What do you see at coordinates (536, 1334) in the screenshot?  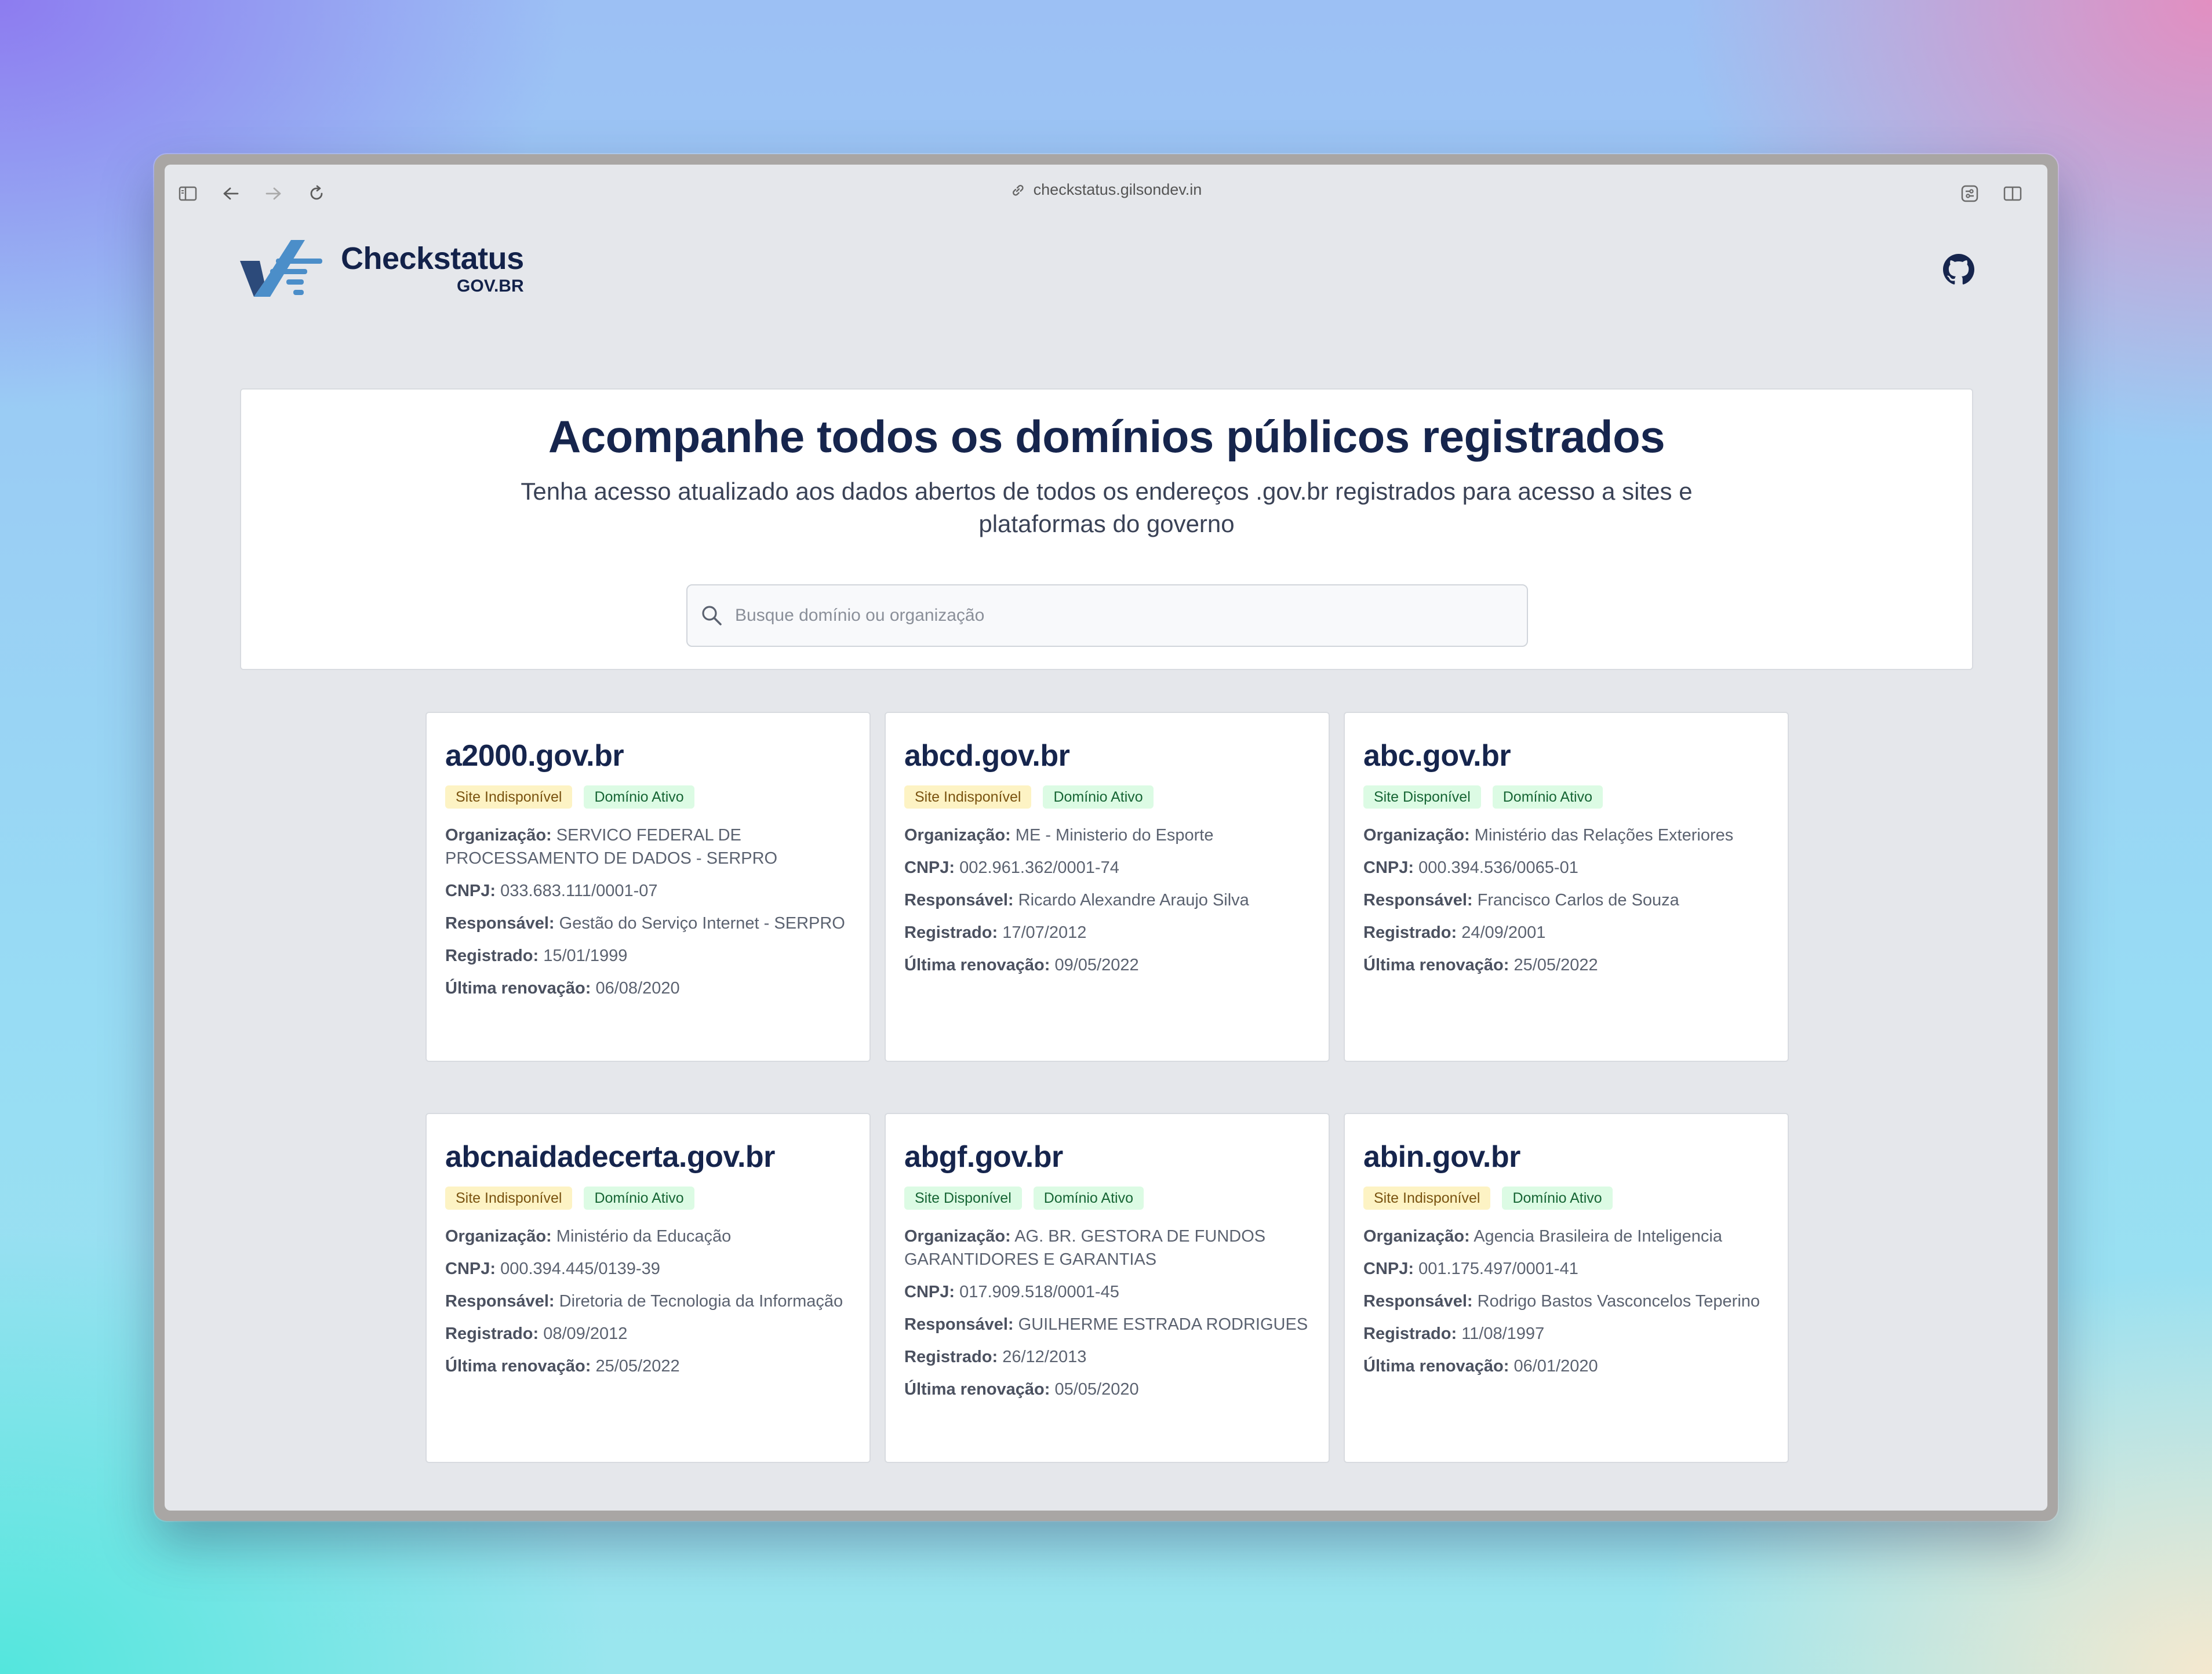 I see `registered-field: Registrado: 08/09/2012` at bounding box center [536, 1334].